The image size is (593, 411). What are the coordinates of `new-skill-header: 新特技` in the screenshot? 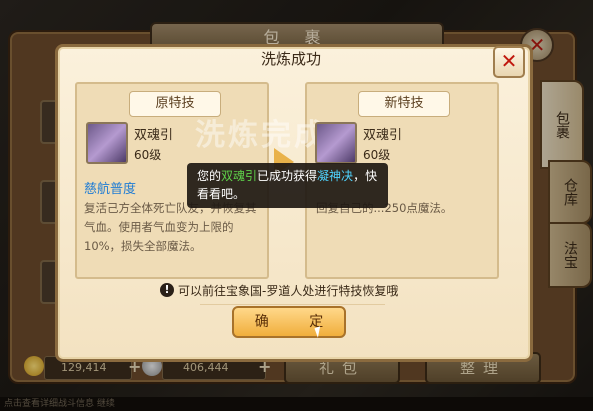 It's located at (404, 104).